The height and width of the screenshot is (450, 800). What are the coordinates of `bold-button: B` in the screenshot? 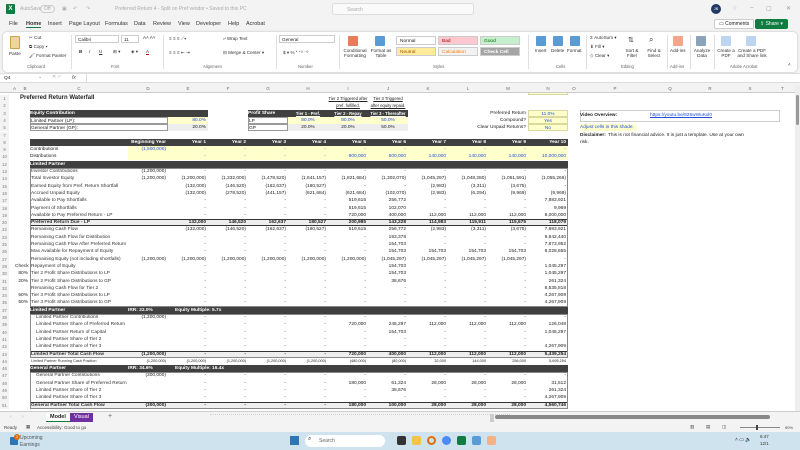 It's located at (80, 51).